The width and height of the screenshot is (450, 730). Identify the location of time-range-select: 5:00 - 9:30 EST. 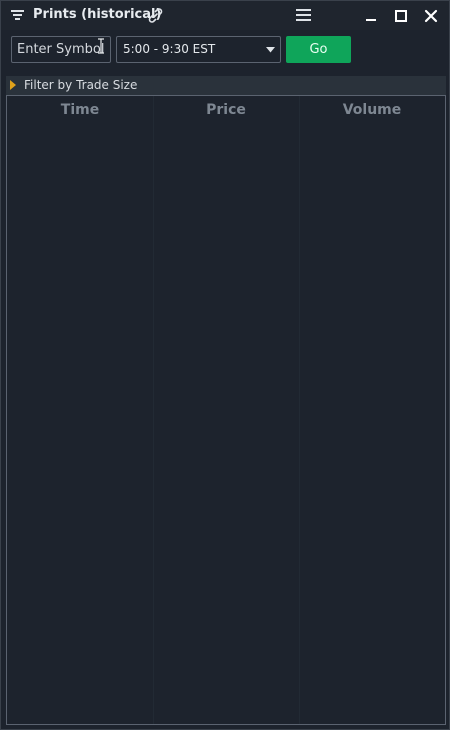
(198, 49).